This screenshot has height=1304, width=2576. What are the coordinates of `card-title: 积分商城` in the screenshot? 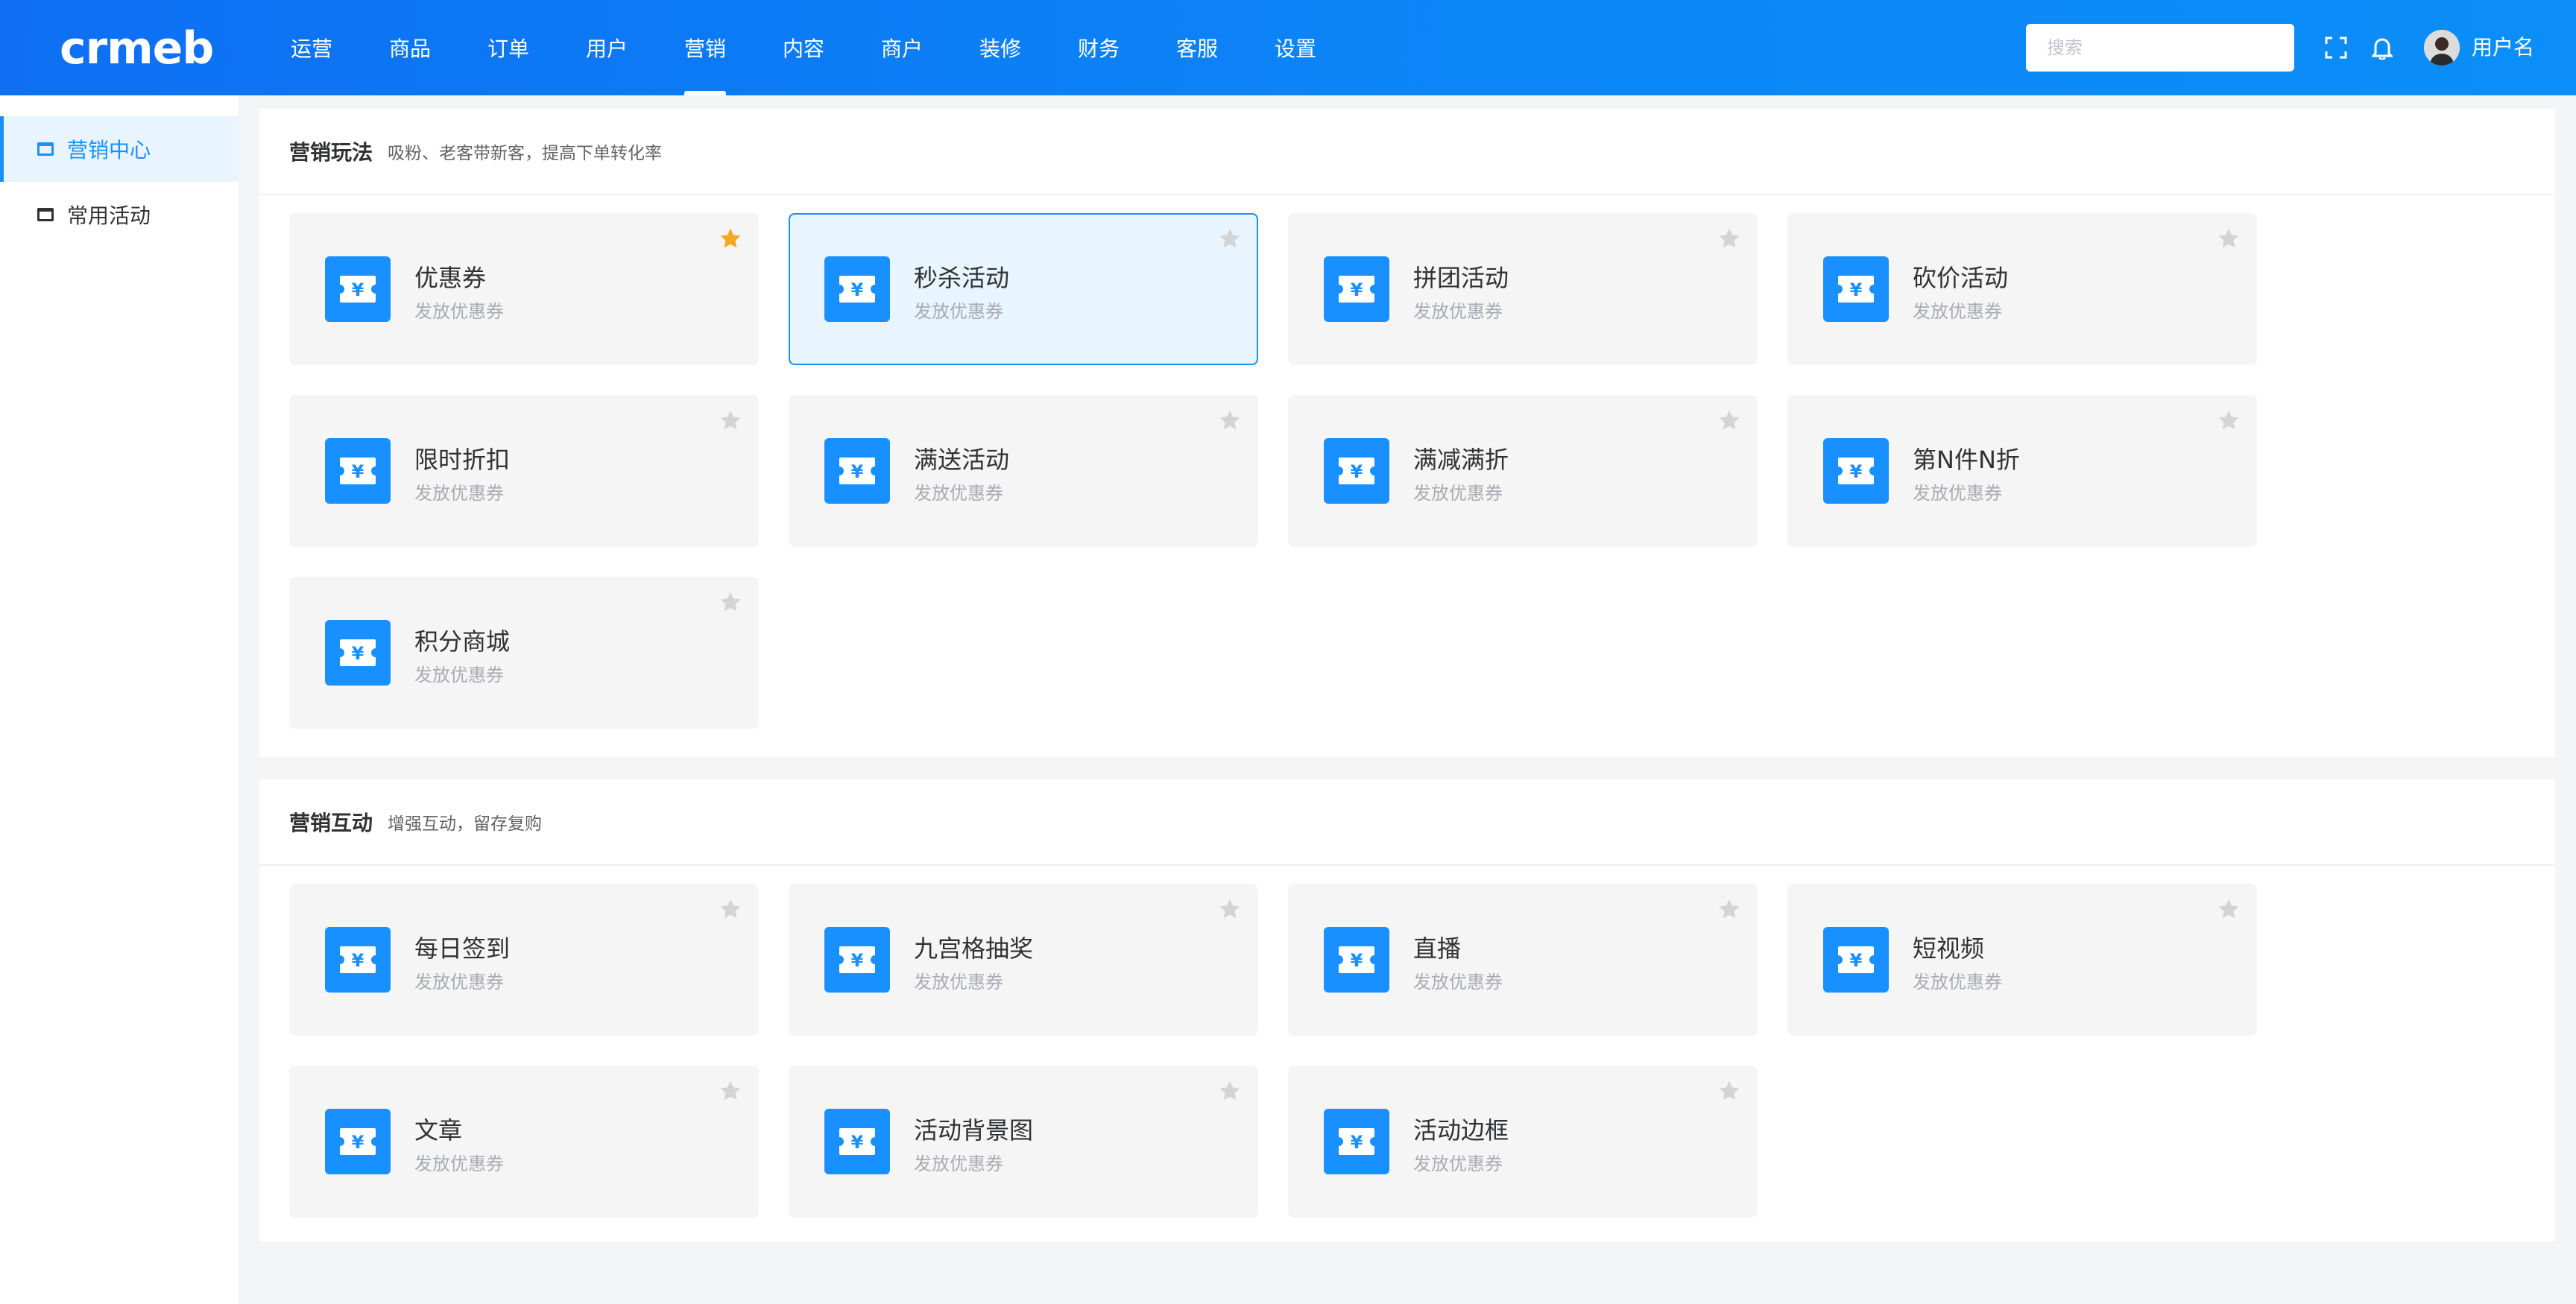 It's located at (462, 641).